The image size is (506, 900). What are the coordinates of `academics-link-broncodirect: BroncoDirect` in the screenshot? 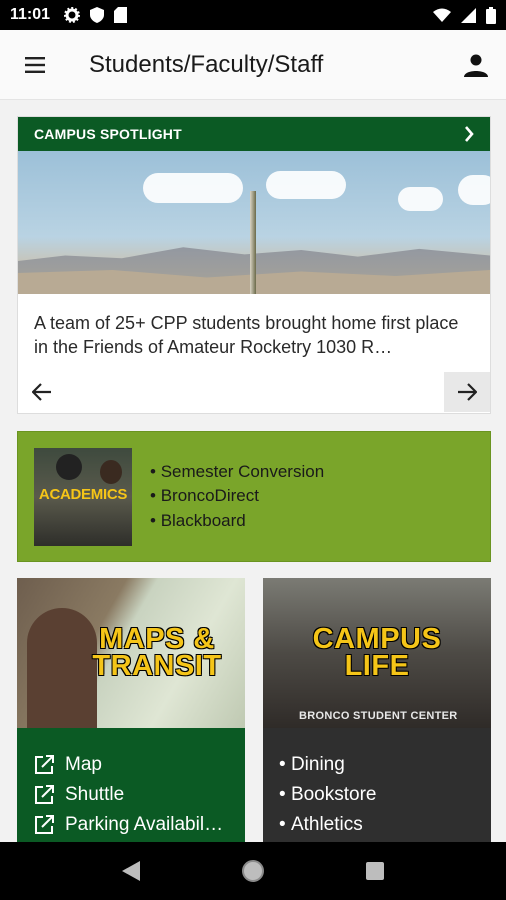 It's located at (237, 496).